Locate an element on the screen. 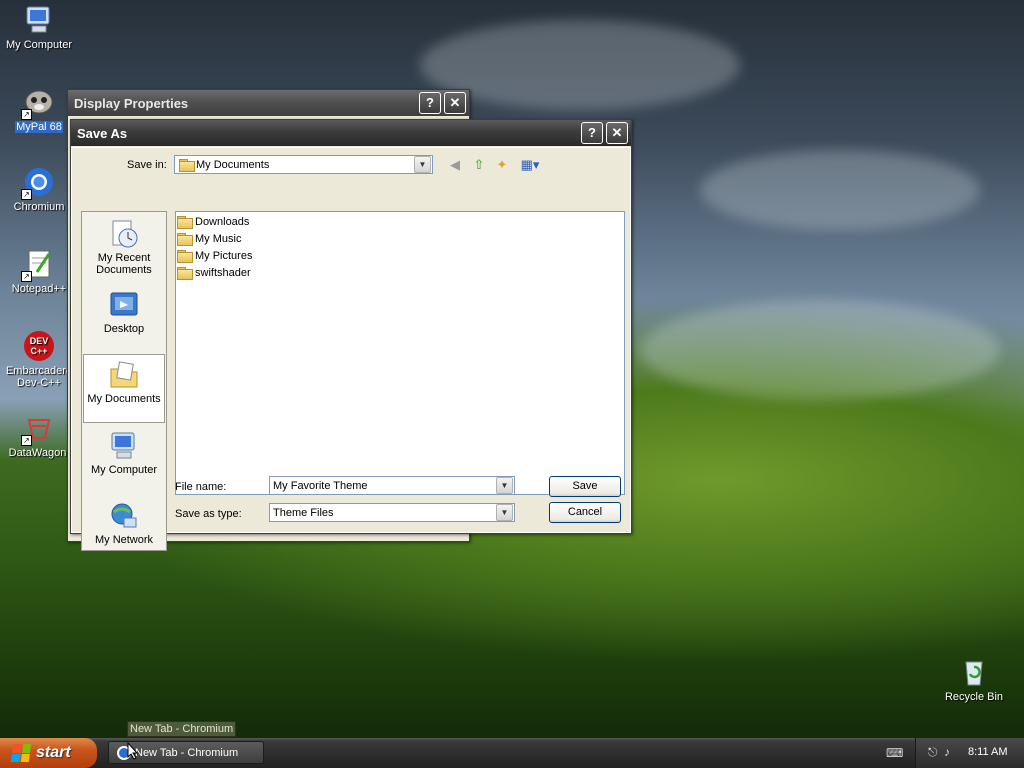 The height and width of the screenshot is (768, 1024). windows-logo-icon is located at coordinates (21, 753).